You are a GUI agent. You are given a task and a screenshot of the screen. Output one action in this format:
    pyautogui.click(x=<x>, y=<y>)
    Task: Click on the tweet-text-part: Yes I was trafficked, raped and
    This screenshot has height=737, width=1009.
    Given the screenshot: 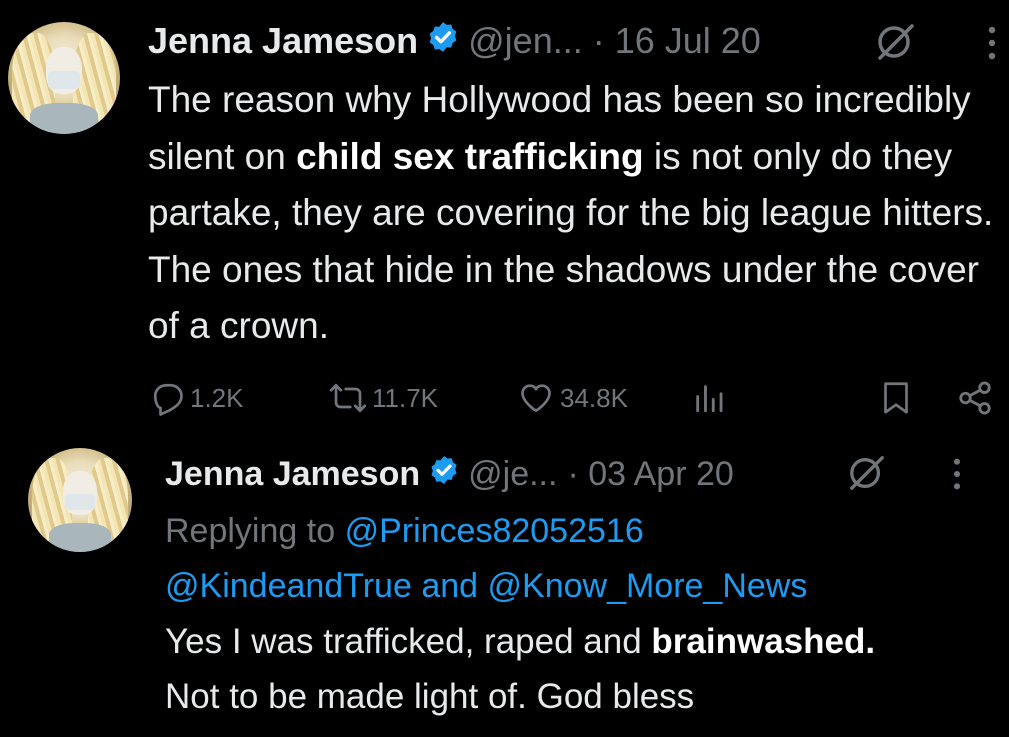 What is the action you would take?
    pyautogui.click(x=408, y=641)
    